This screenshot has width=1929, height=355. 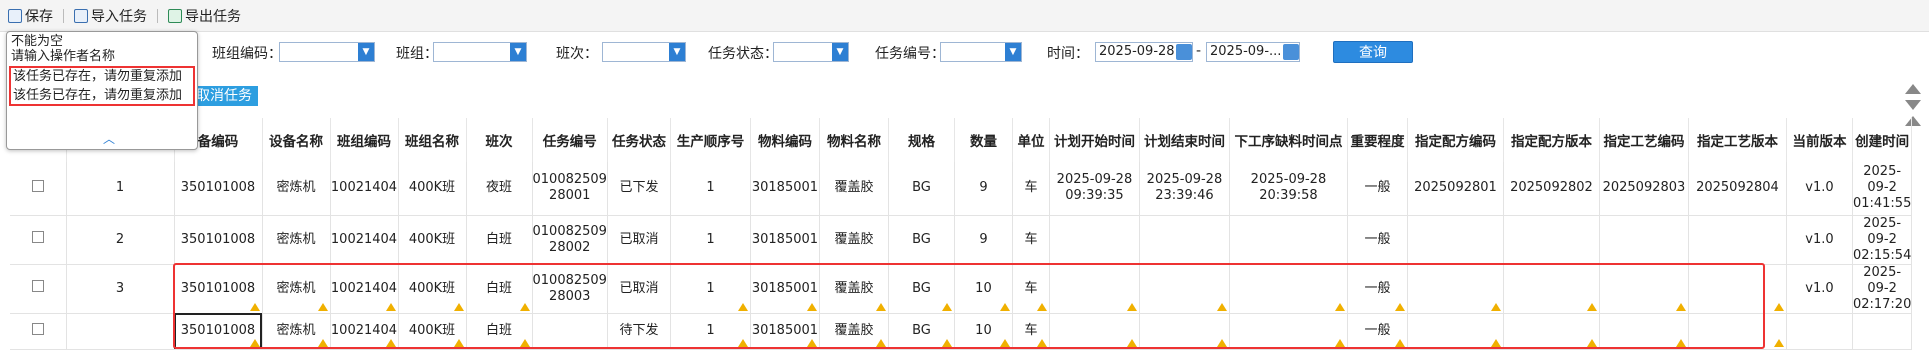 I want to click on cell-text: 一般, so click(x=1377, y=239).